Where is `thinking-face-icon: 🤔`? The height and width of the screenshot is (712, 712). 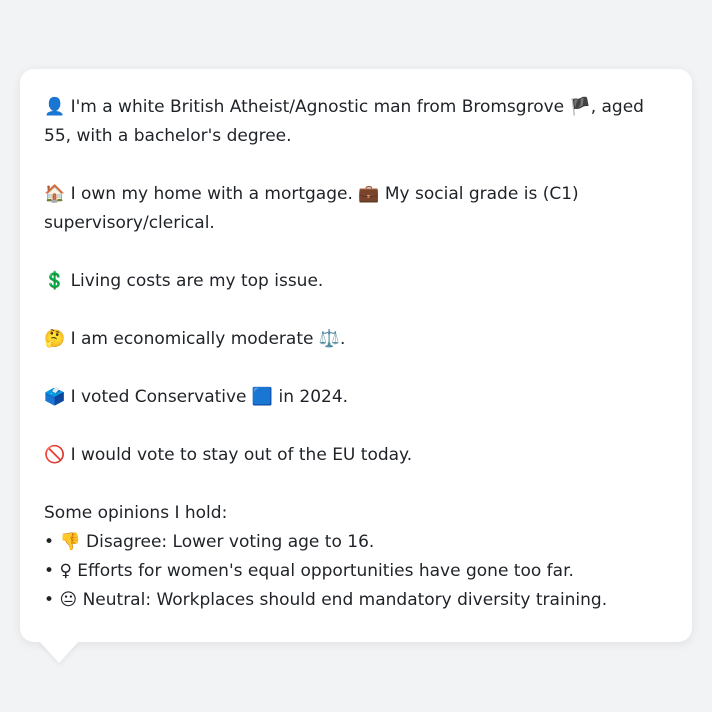
thinking-face-icon: 🤔 is located at coordinates (55, 339).